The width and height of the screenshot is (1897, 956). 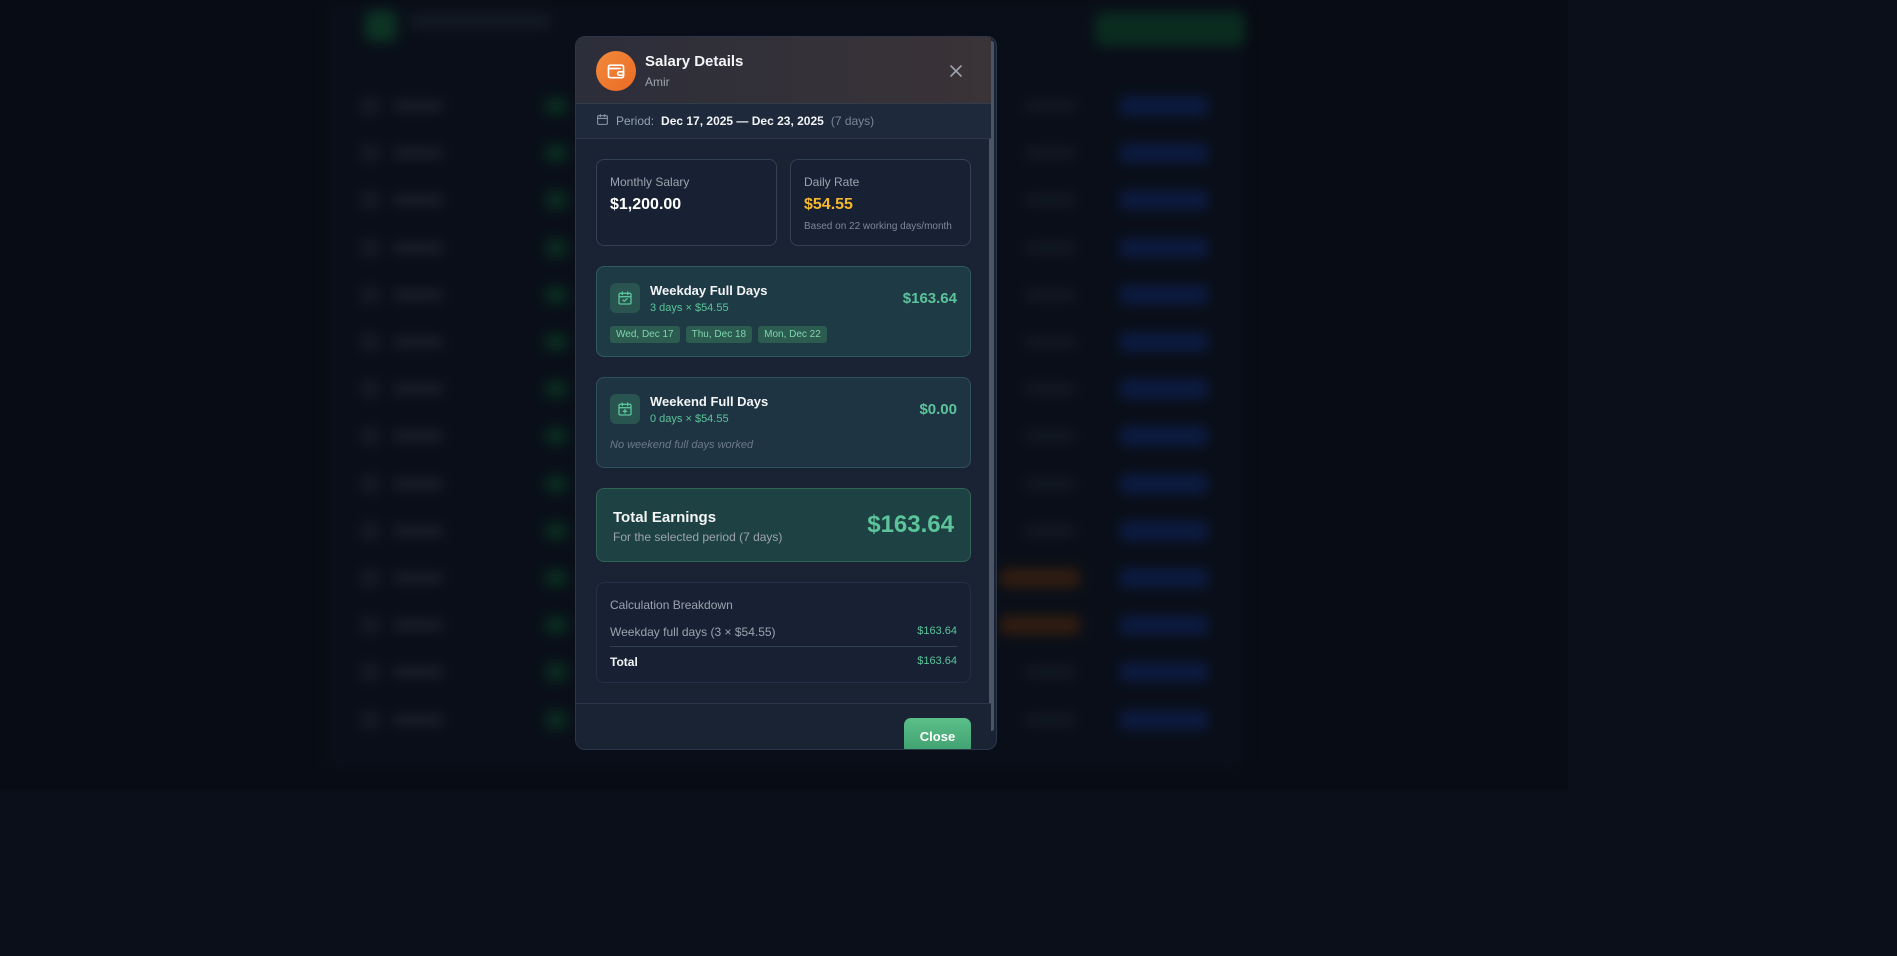 I want to click on total-earnings-title: Total Earnings, so click(x=665, y=517).